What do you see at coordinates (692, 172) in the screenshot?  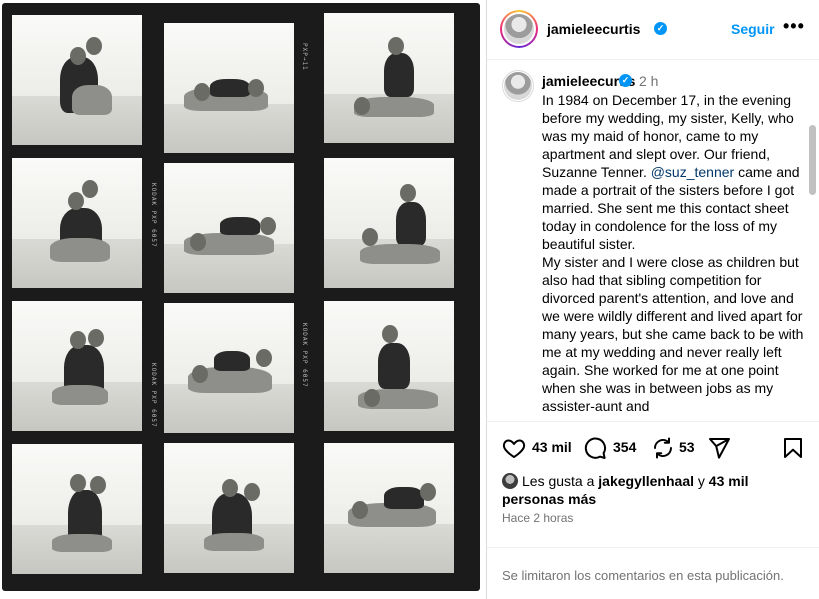 I see `mention-link: @suz_tenner` at bounding box center [692, 172].